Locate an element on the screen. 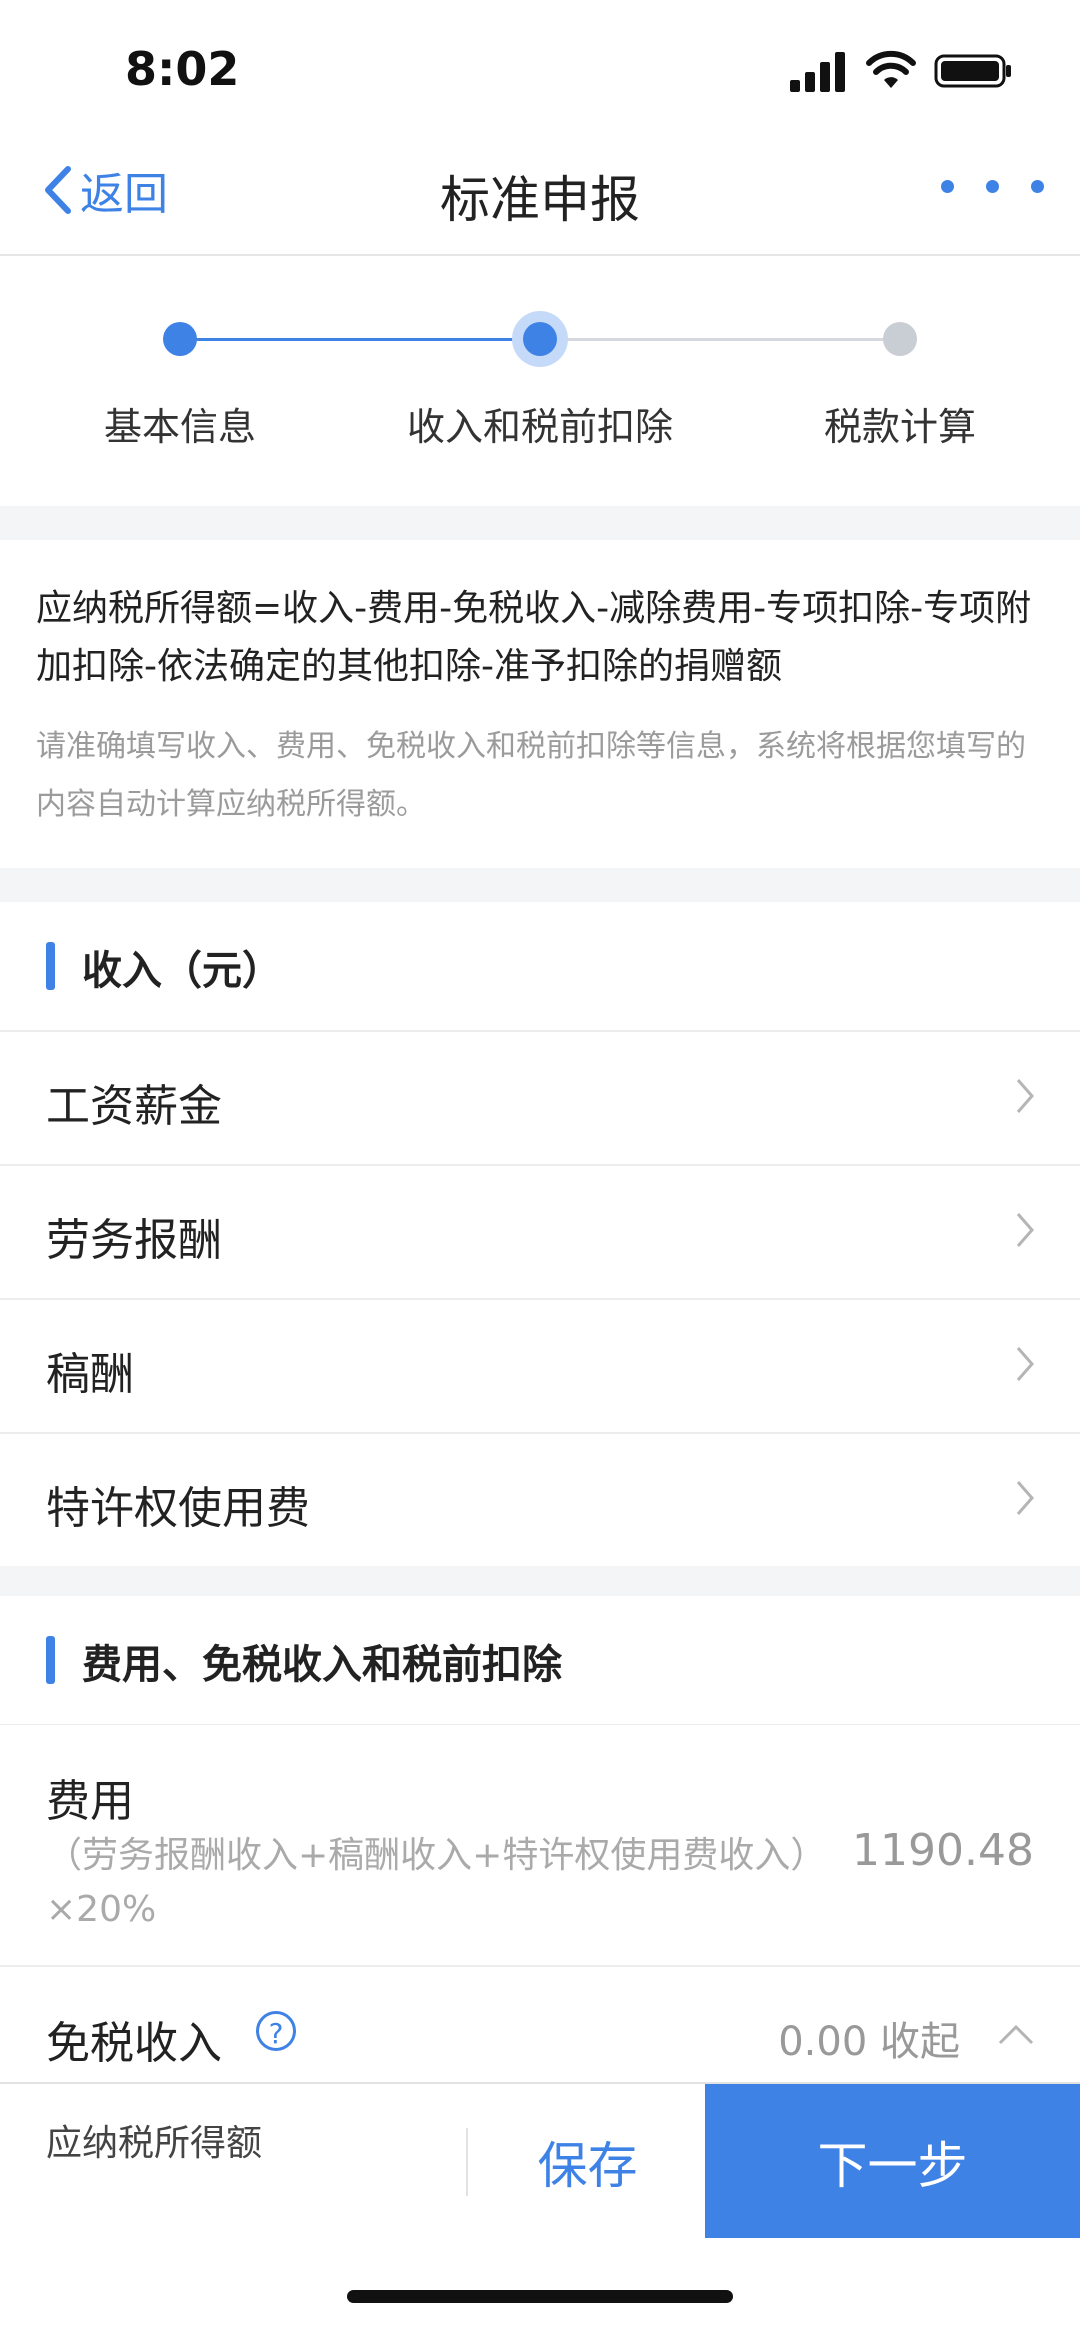 The width and height of the screenshot is (1080, 2337). income-item-labor: 劳务报酬 is located at coordinates (540, 1233).